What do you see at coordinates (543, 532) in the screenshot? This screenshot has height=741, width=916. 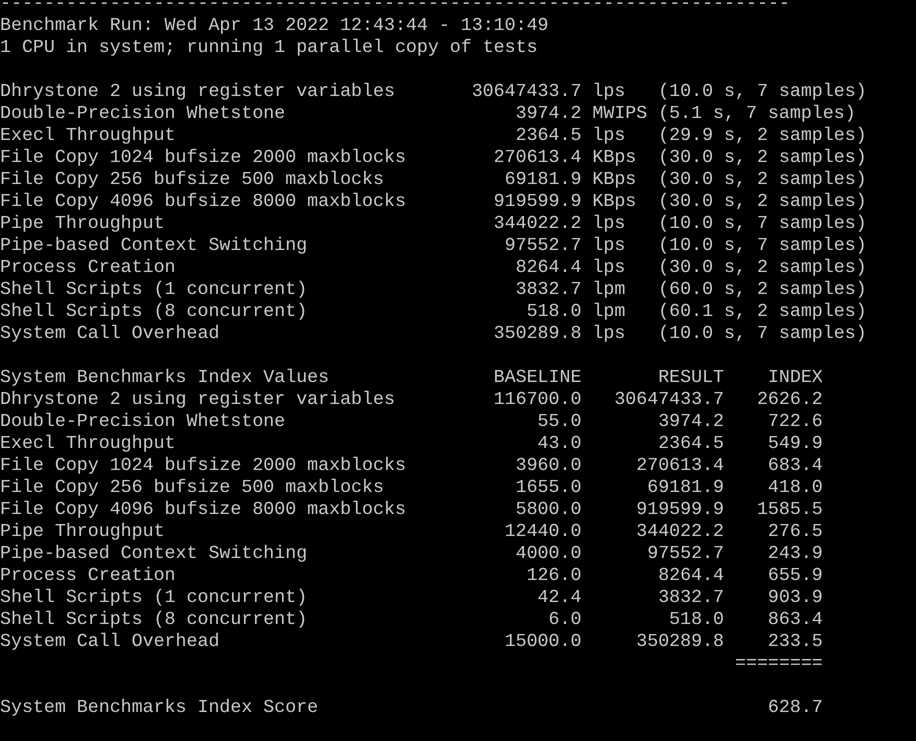 I see `baseline-value: 12440.0` at bounding box center [543, 532].